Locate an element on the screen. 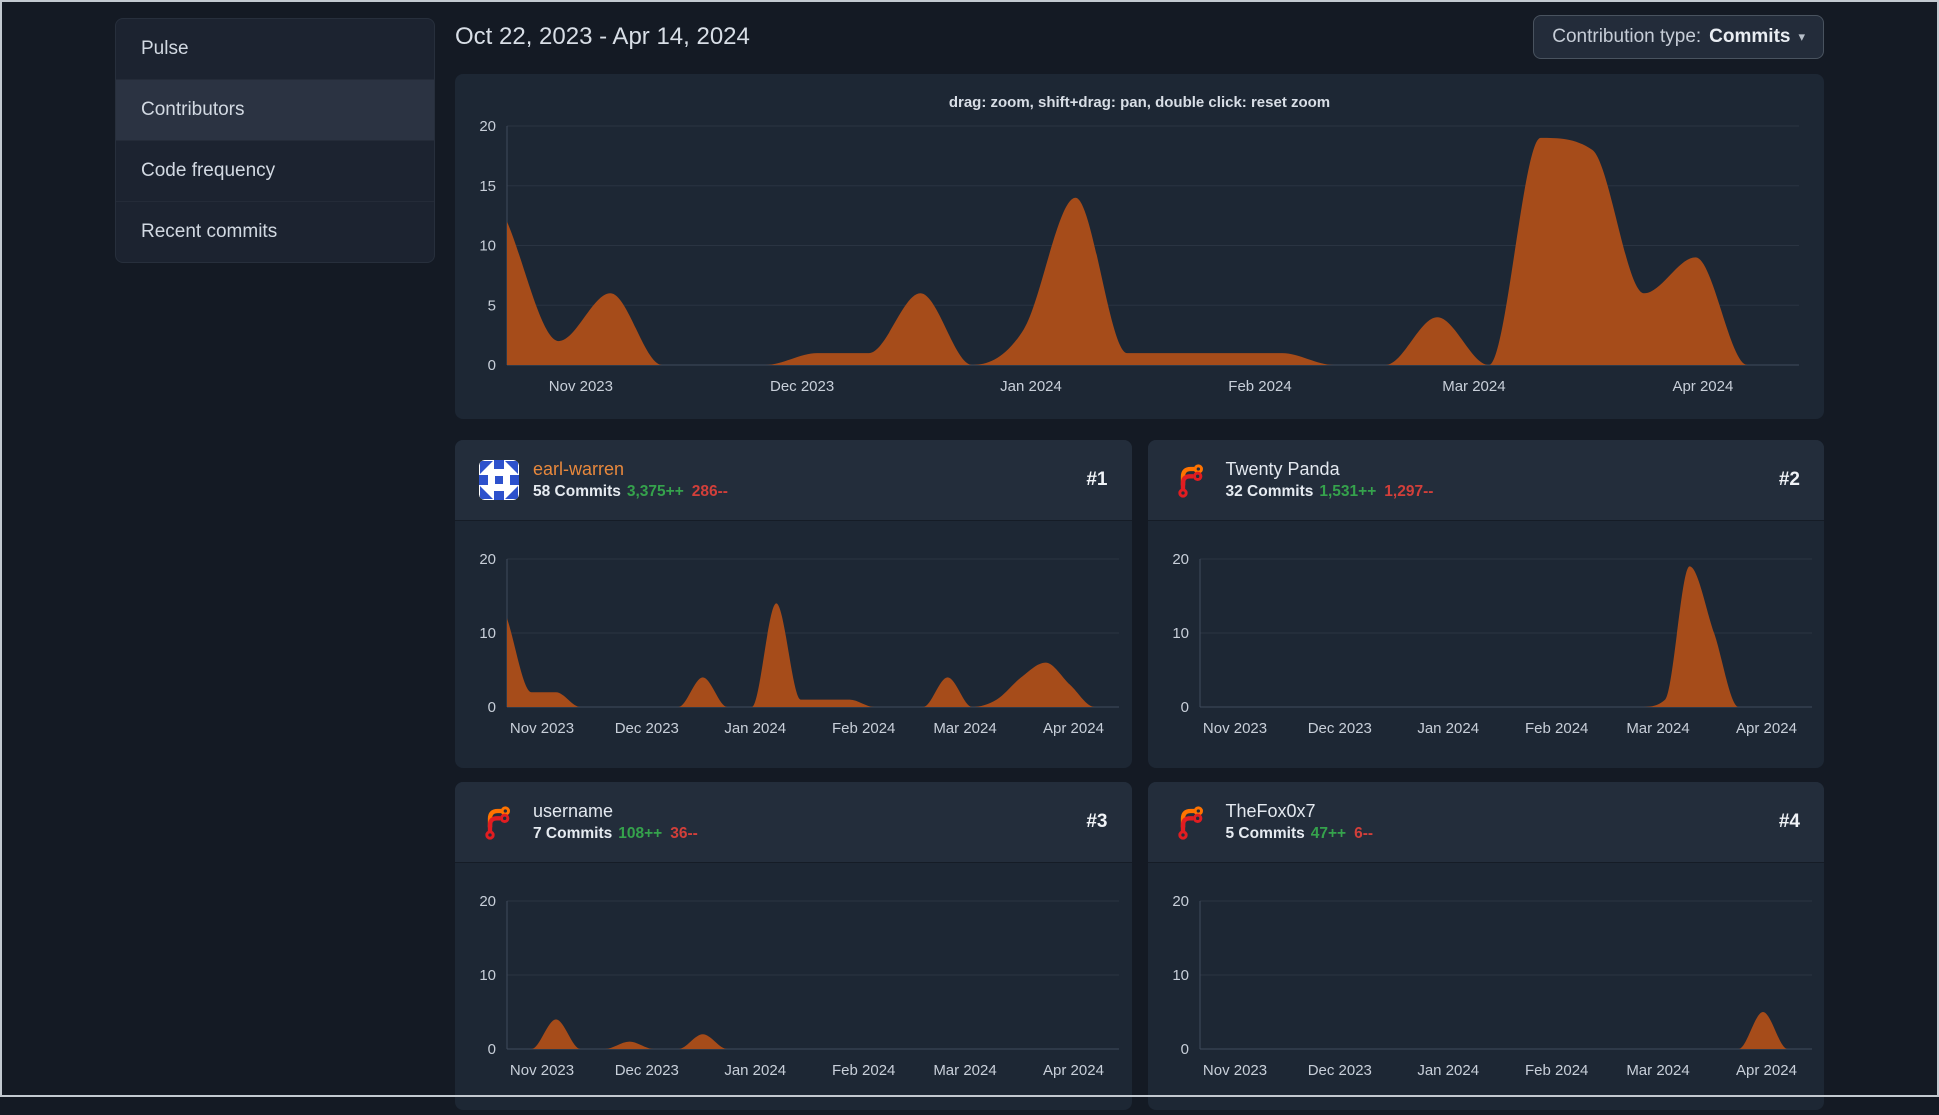  contributor-stats: 58 Commits 3,375++ 286-- is located at coordinates (809, 492).